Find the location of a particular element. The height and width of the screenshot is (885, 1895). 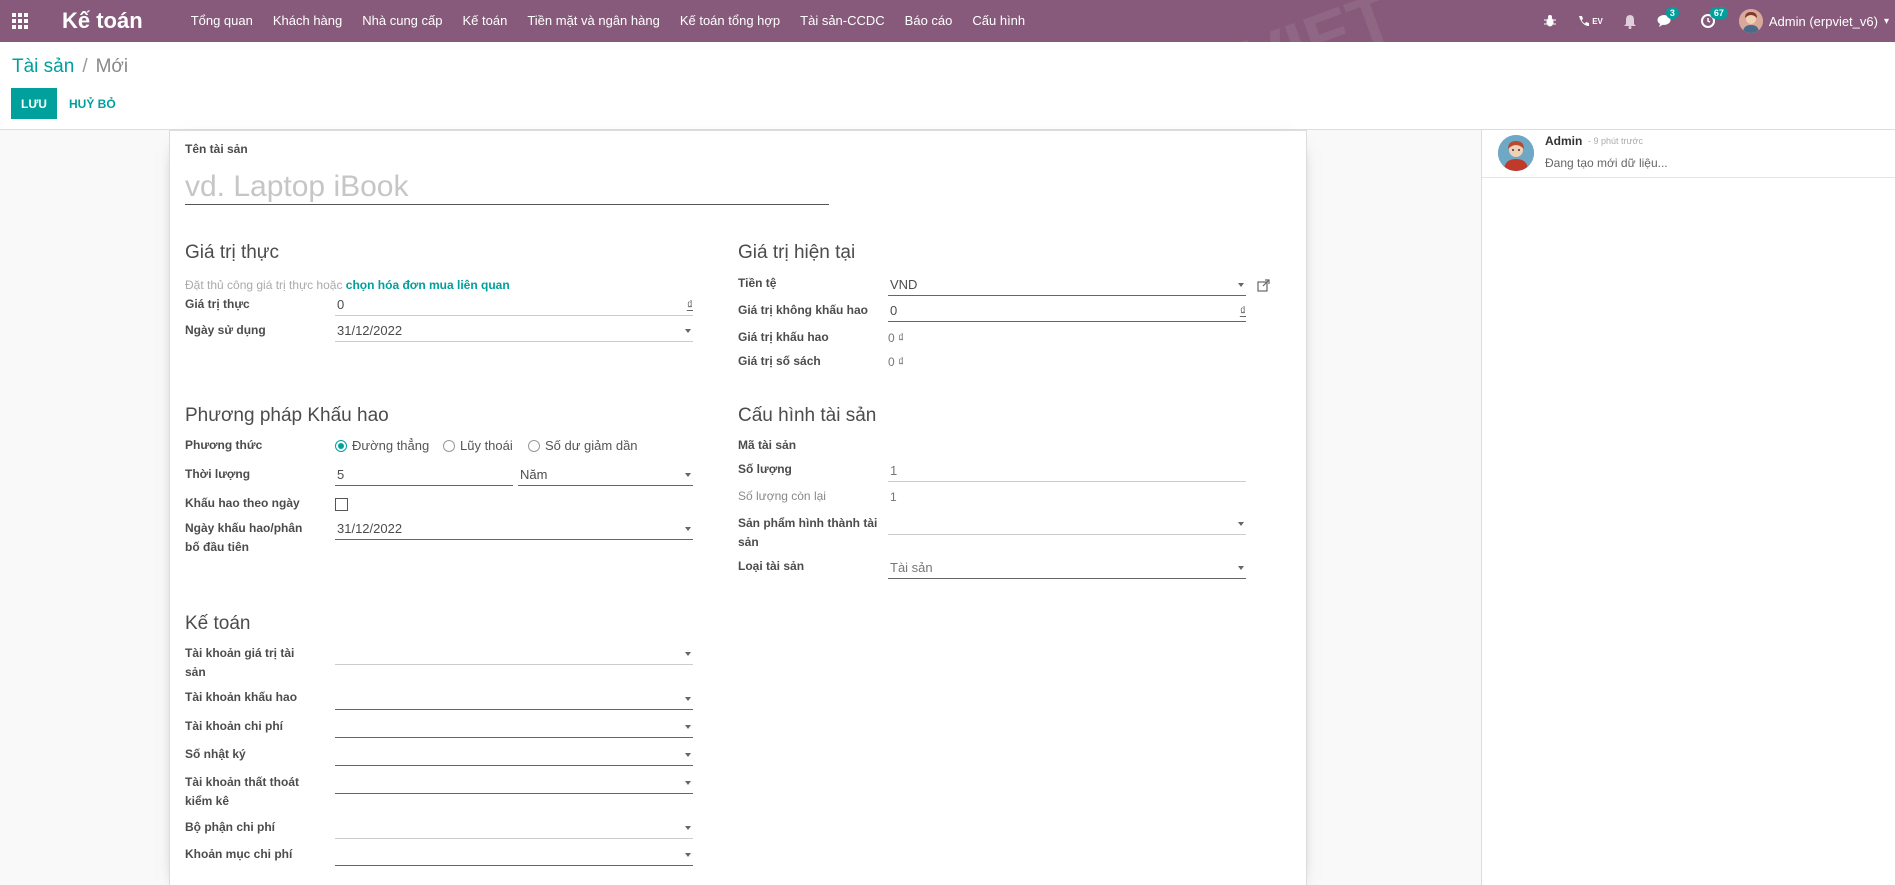

control-panel: Tài sản / Mới LƯU HUỶ BỎ is located at coordinates (947, 86).